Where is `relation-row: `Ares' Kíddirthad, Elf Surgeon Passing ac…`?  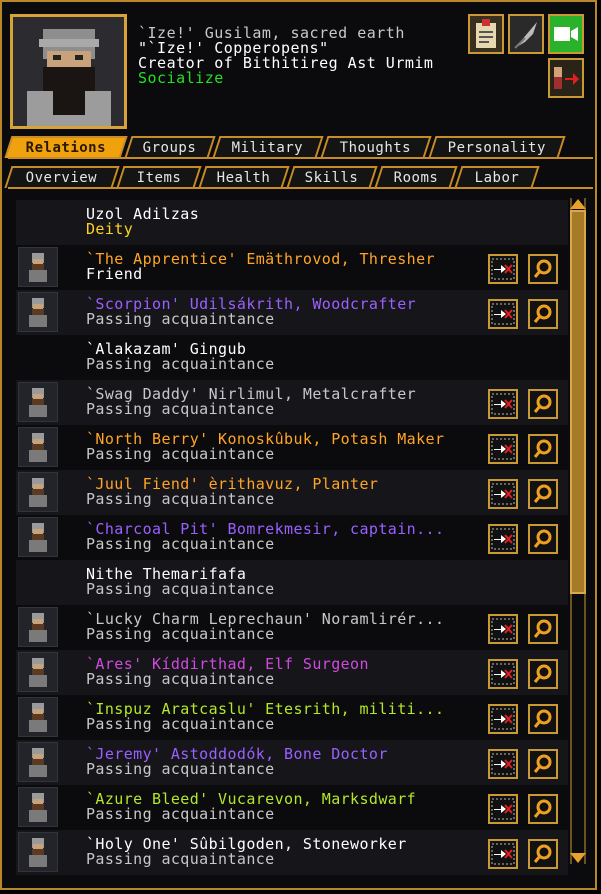 relation-row: `Ares' Kíddirthad, Elf Surgeon Passing ac… is located at coordinates (292, 672).